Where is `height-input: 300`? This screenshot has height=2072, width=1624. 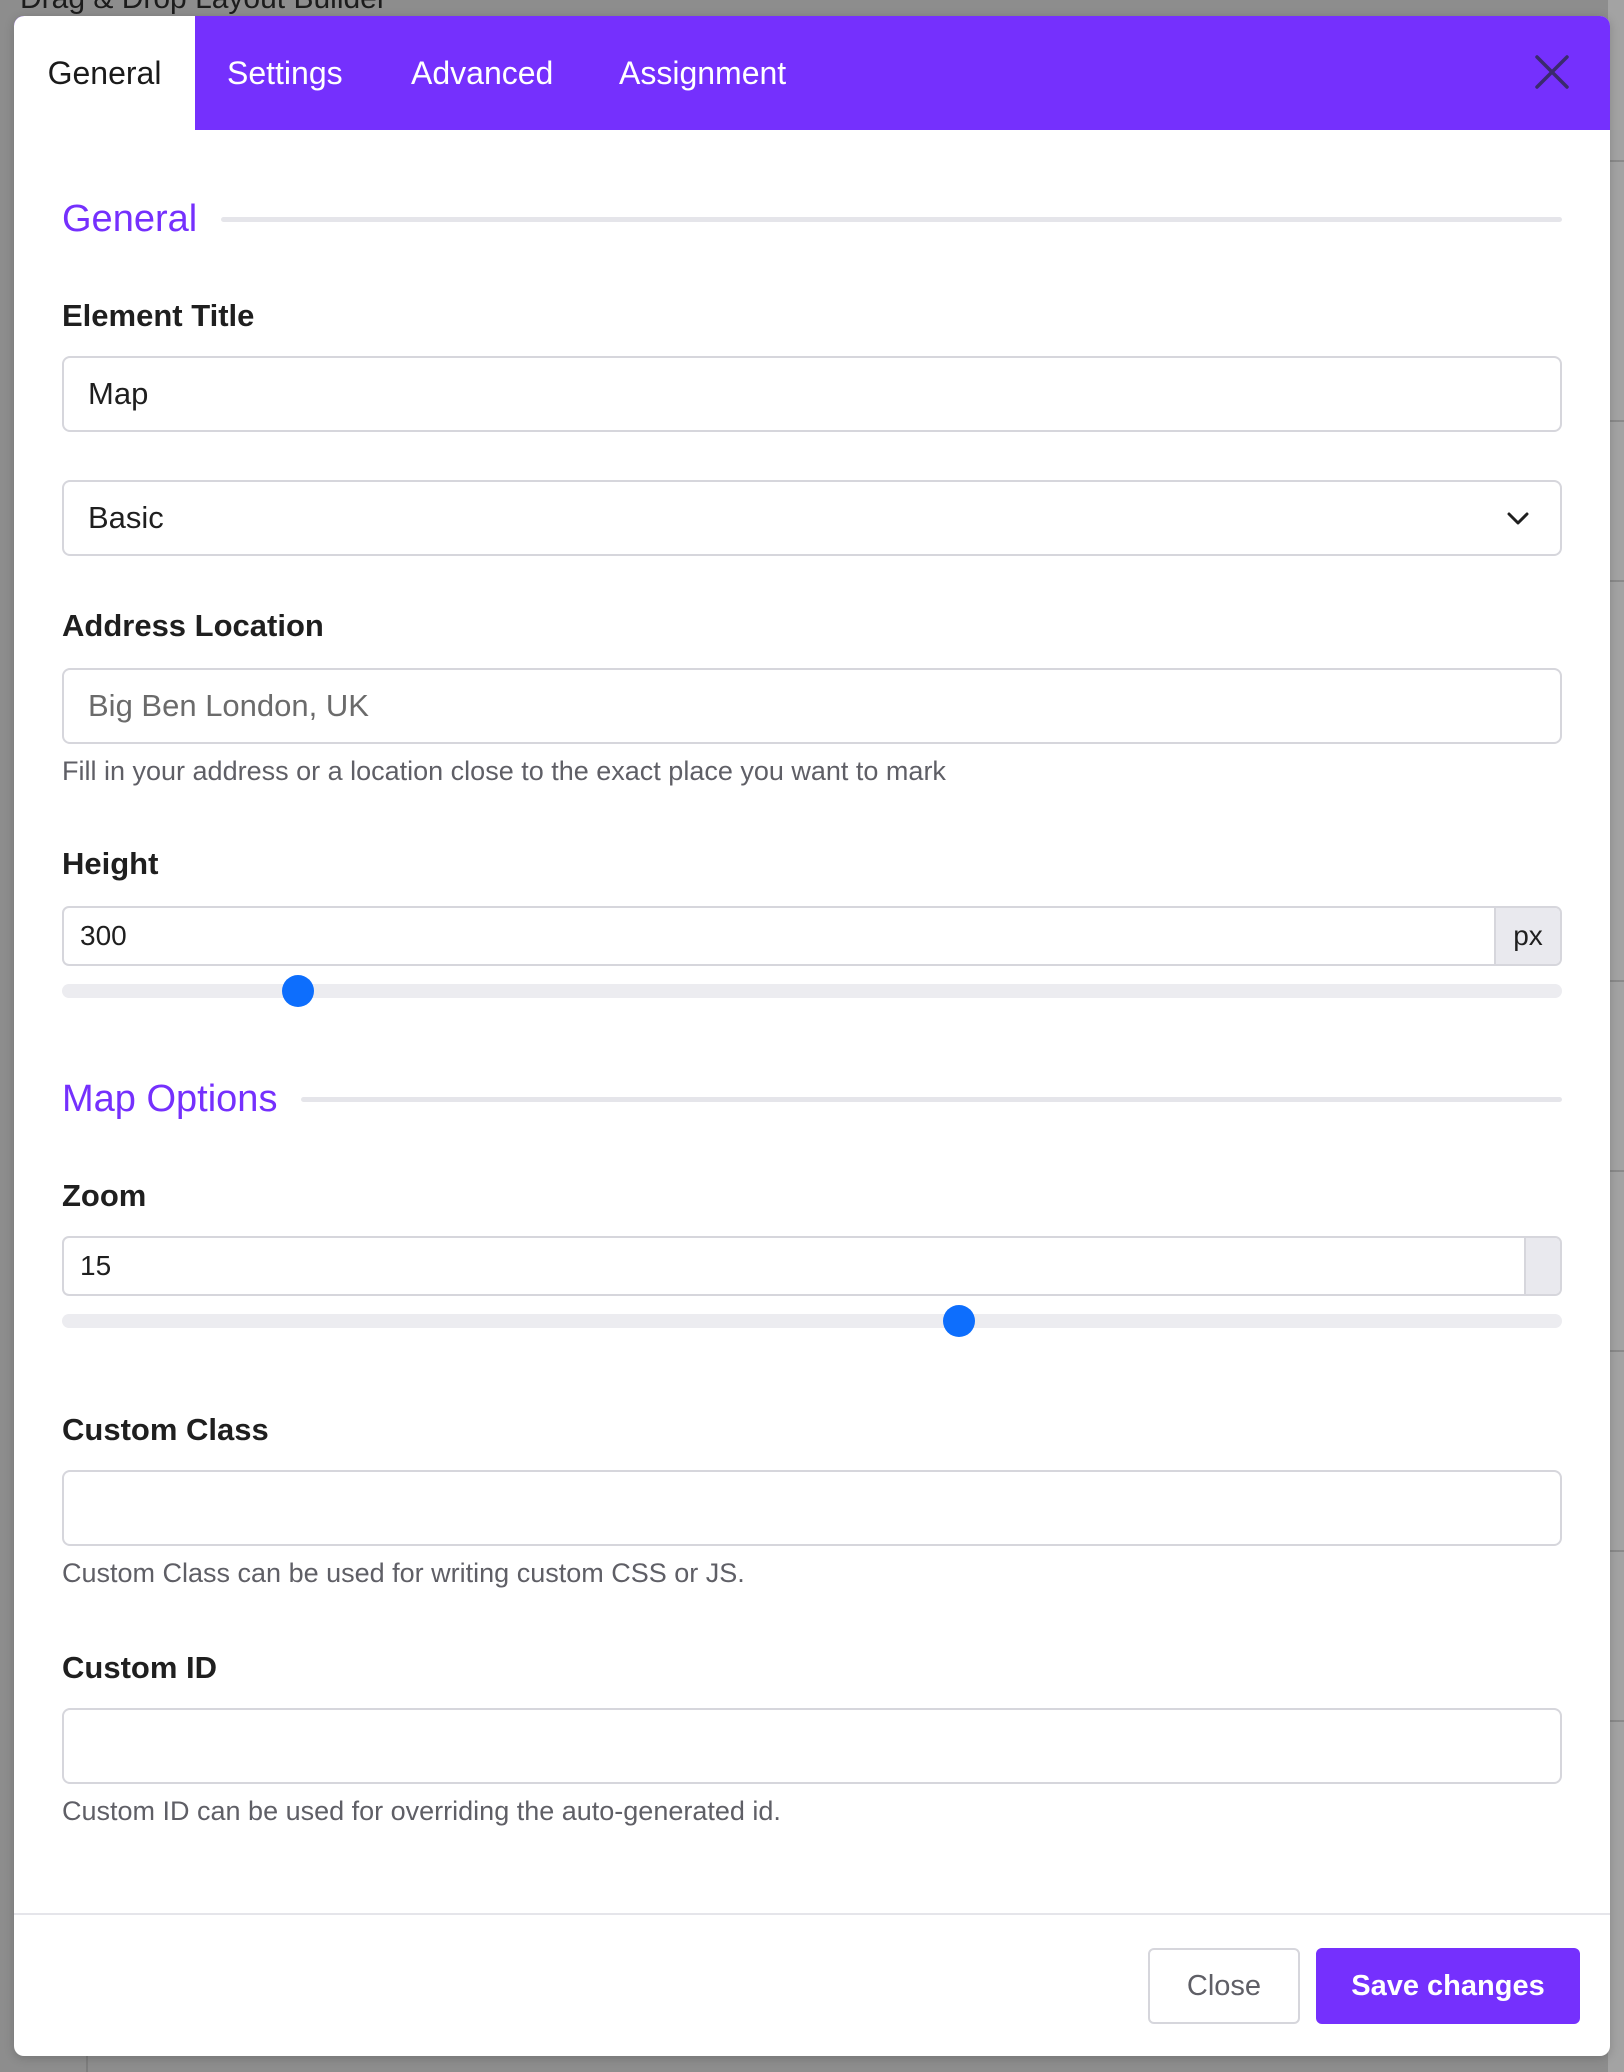 height-input: 300 is located at coordinates (103, 936).